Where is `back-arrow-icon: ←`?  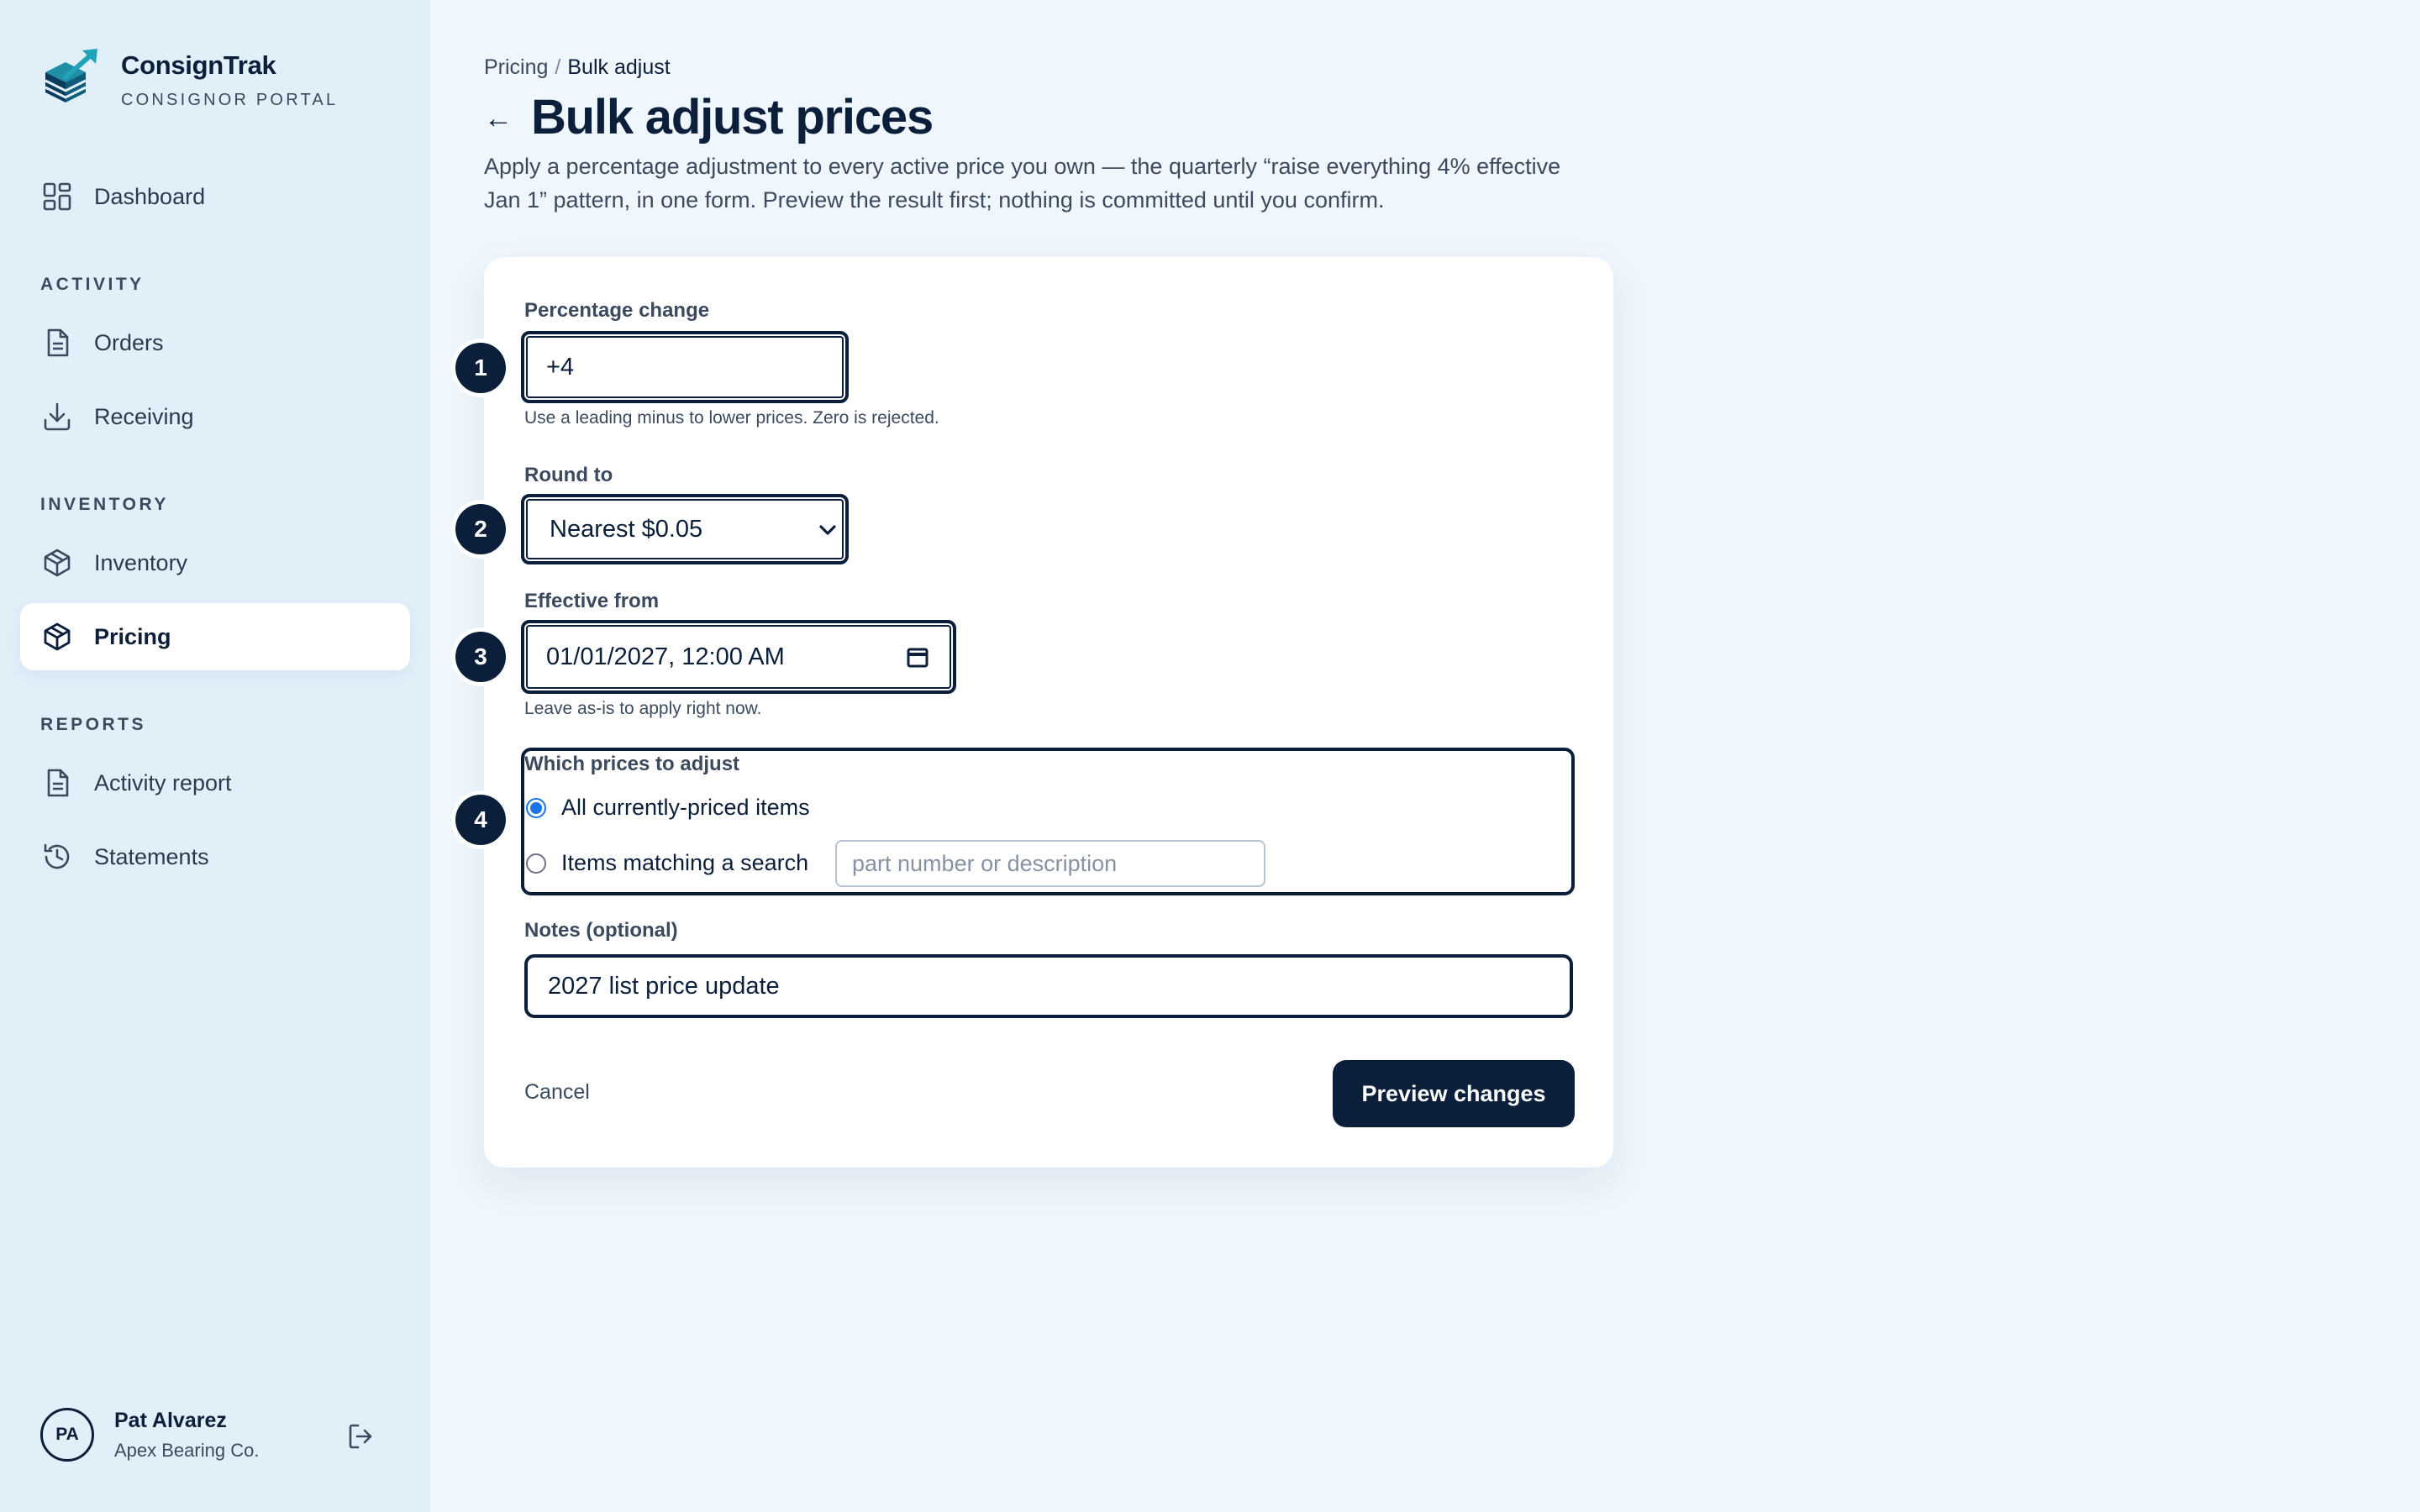
back-arrow-icon: ← is located at coordinates (498, 118).